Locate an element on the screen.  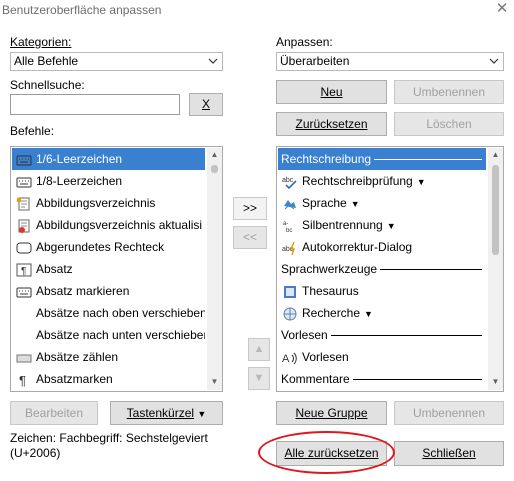
command-item: Abbildungsverzeichnis is located at coordinates (108, 203).